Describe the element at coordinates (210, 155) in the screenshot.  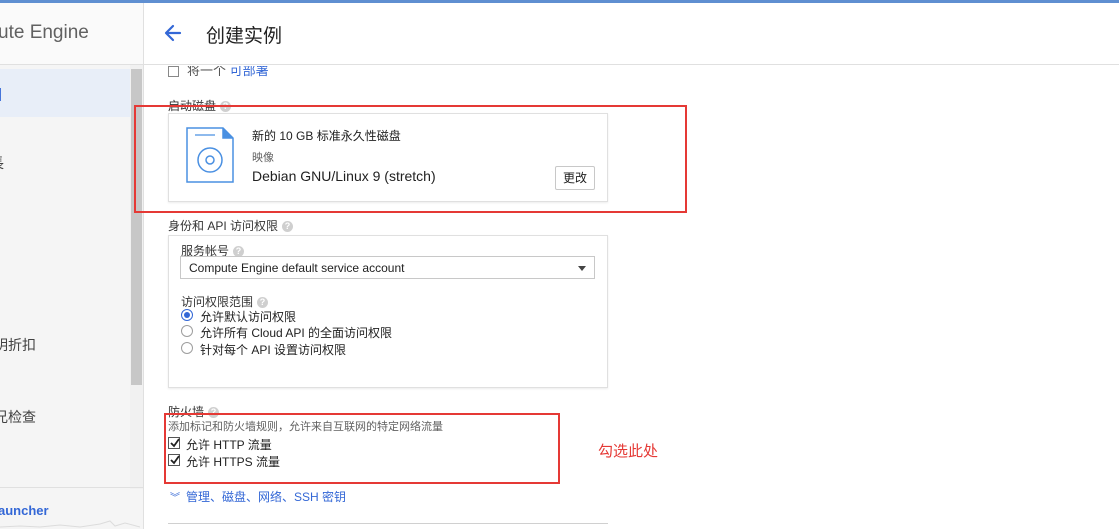
I see `disk-image-icon` at that location.